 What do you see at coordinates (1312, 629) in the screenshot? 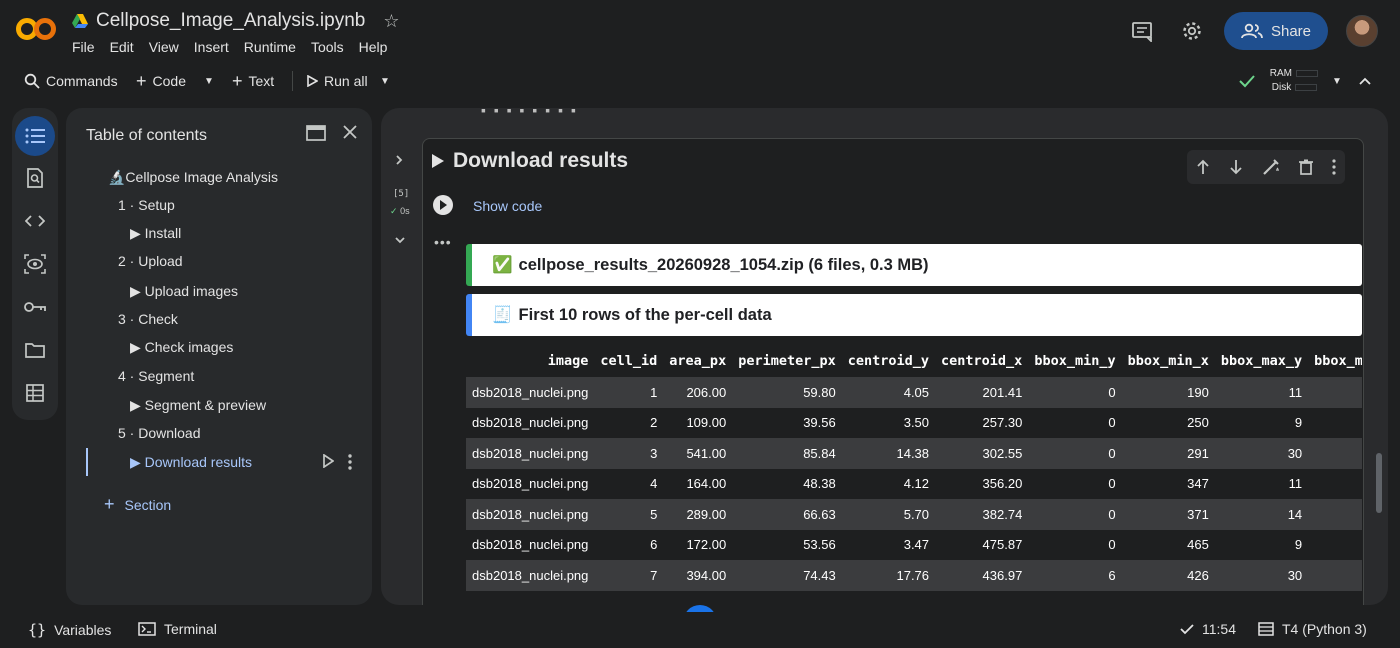
I see `runtime-info: T4 (Python 3)` at bounding box center [1312, 629].